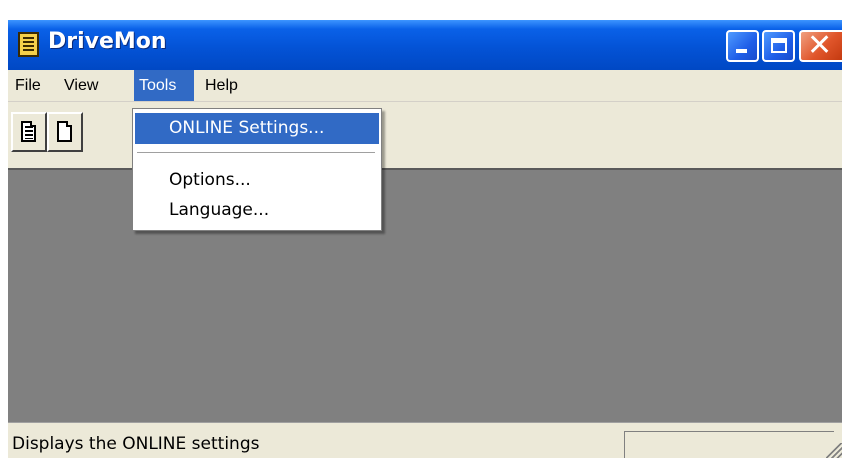 The width and height of the screenshot is (842, 458). Describe the element at coordinates (89, 85) in the screenshot. I see `menu-view: View` at that location.